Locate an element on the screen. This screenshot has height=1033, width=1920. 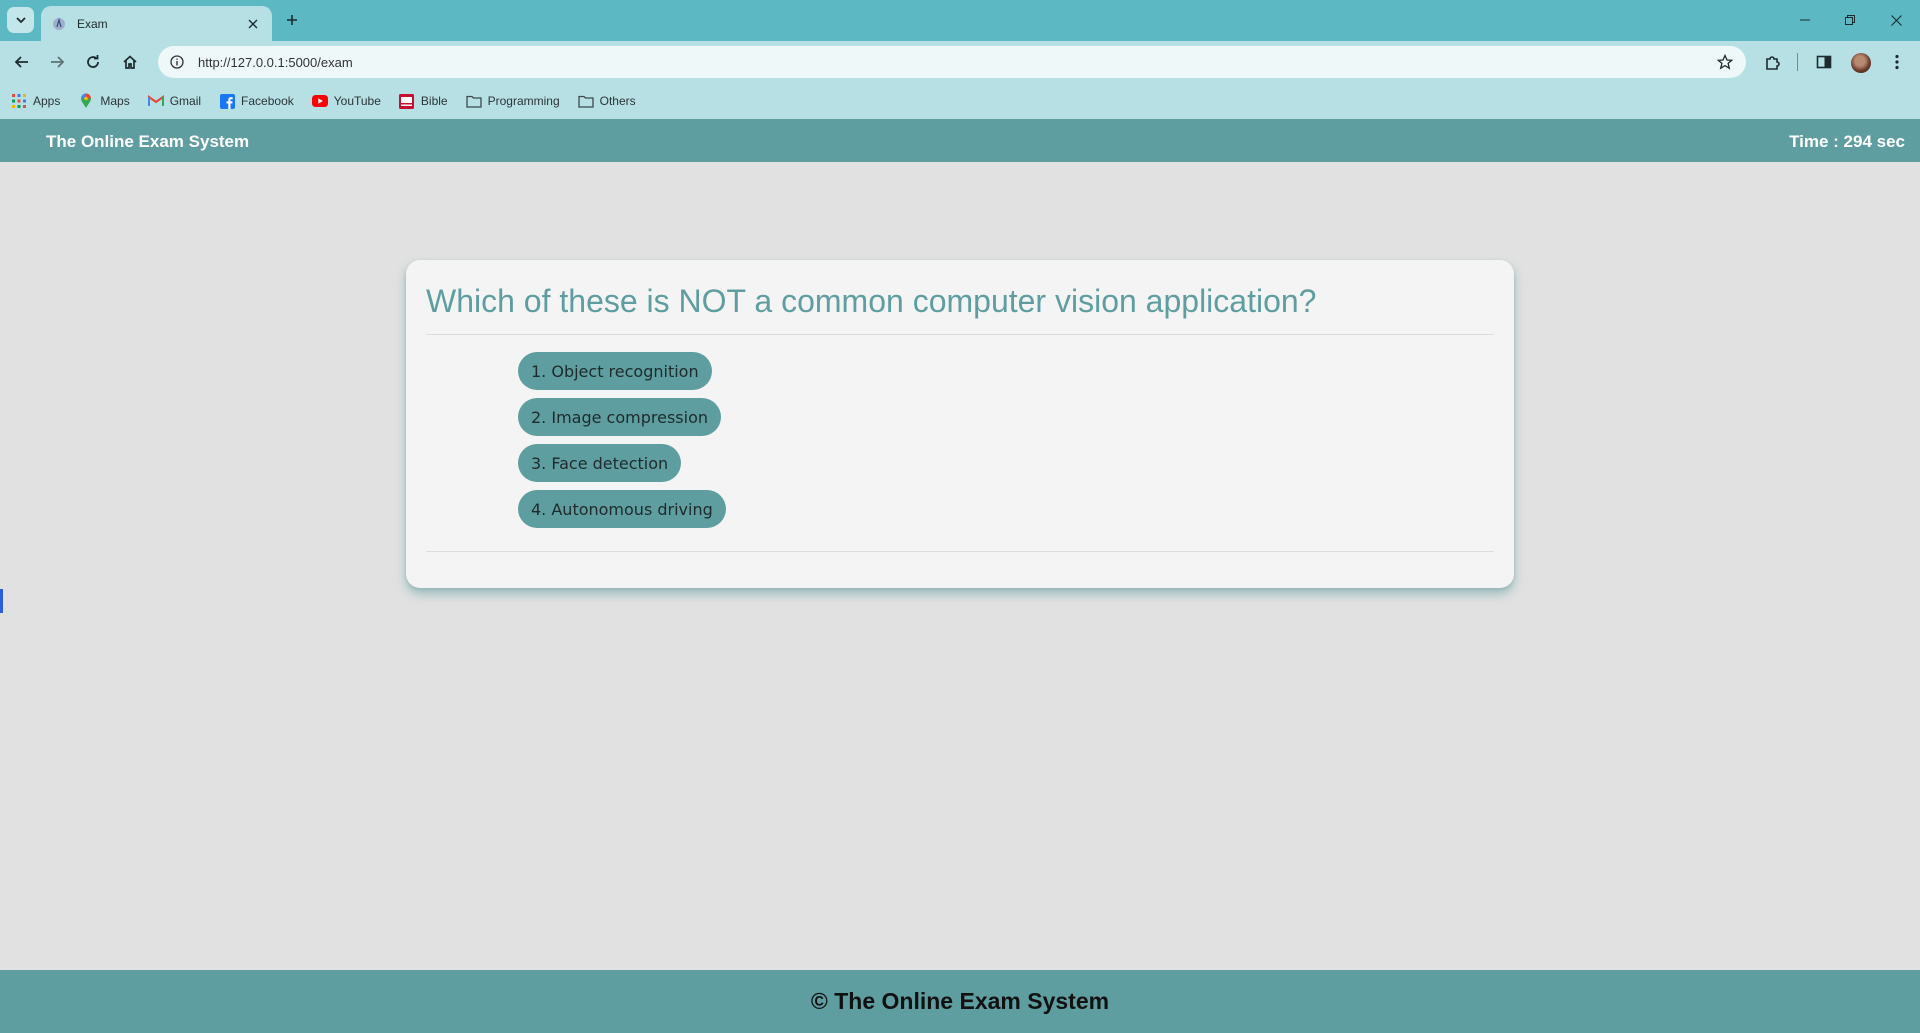
bookmark-label: YouTube is located at coordinates (357, 101).